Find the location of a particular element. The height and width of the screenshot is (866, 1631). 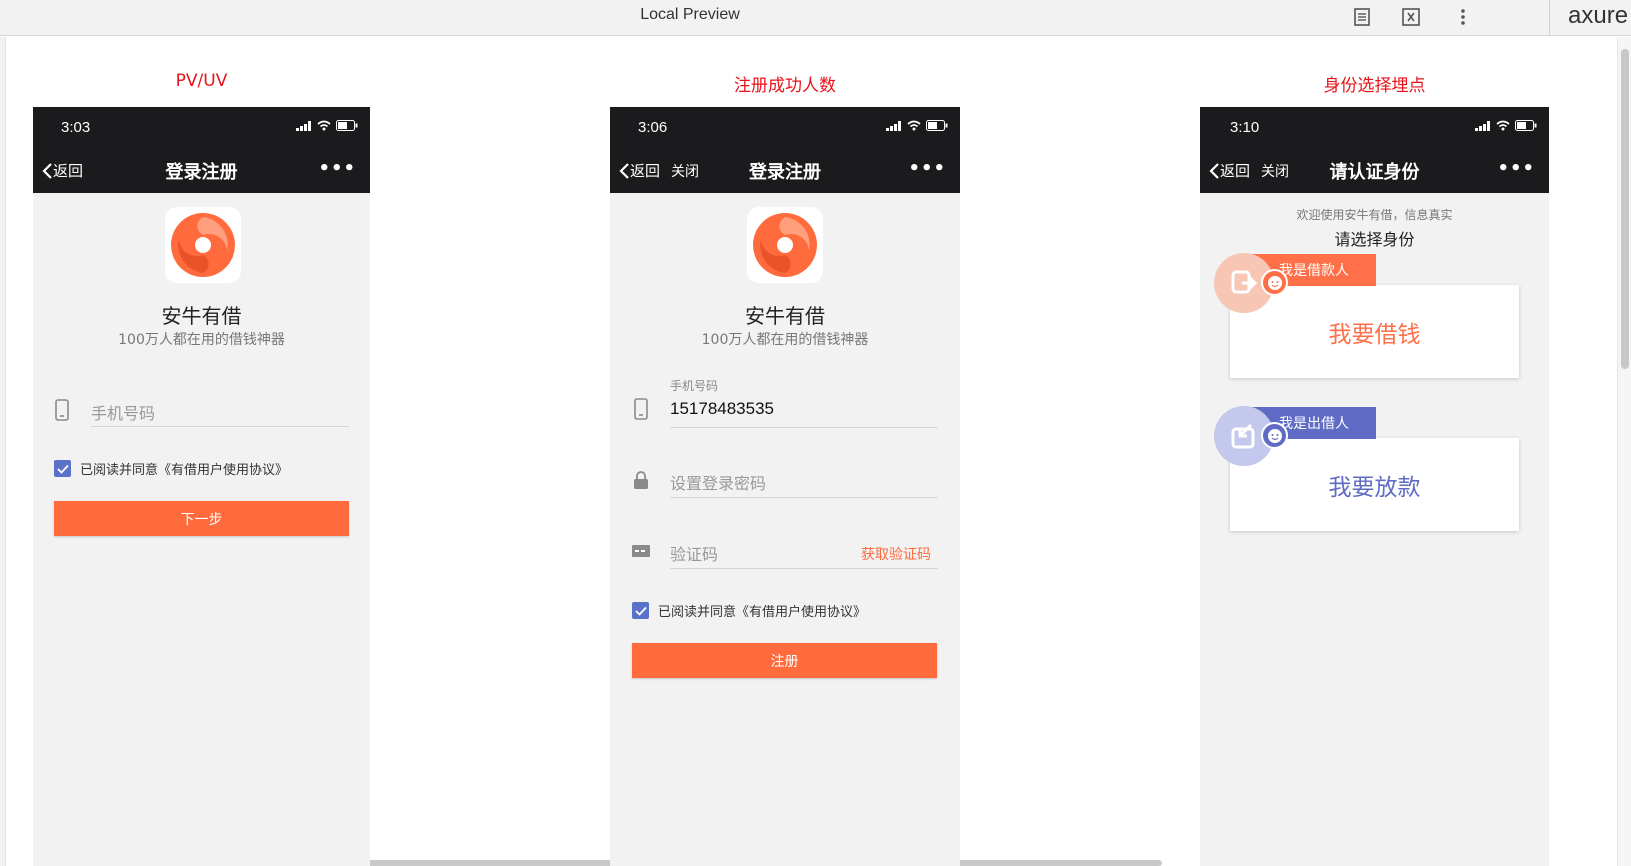

lender-card: 我要放款 is located at coordinates (1374, 484).